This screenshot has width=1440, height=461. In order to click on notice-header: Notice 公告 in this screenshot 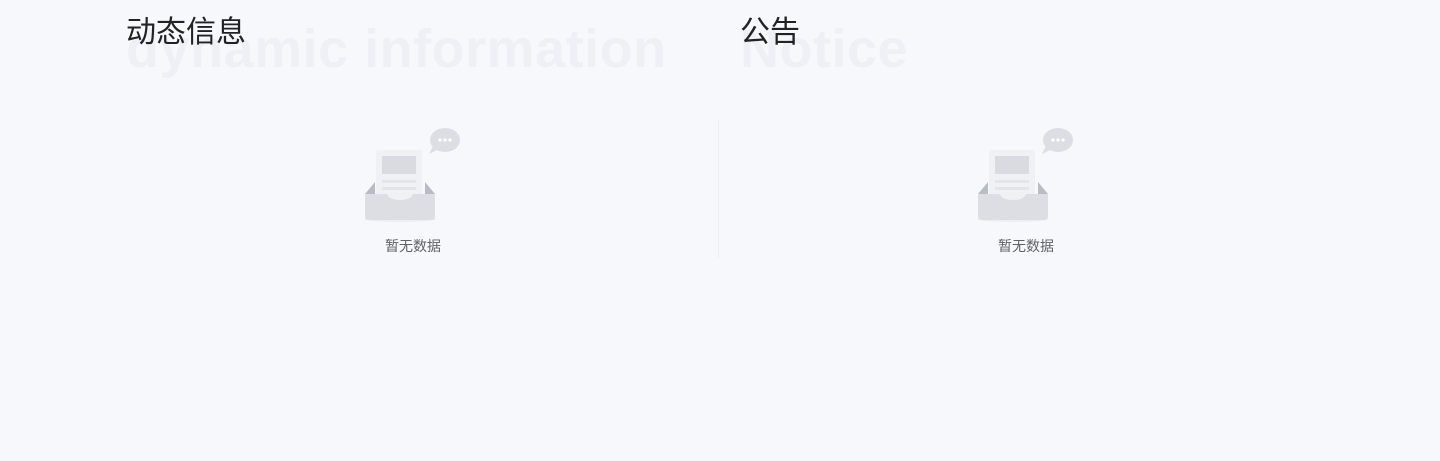, I will do `click(1027, 50)`.